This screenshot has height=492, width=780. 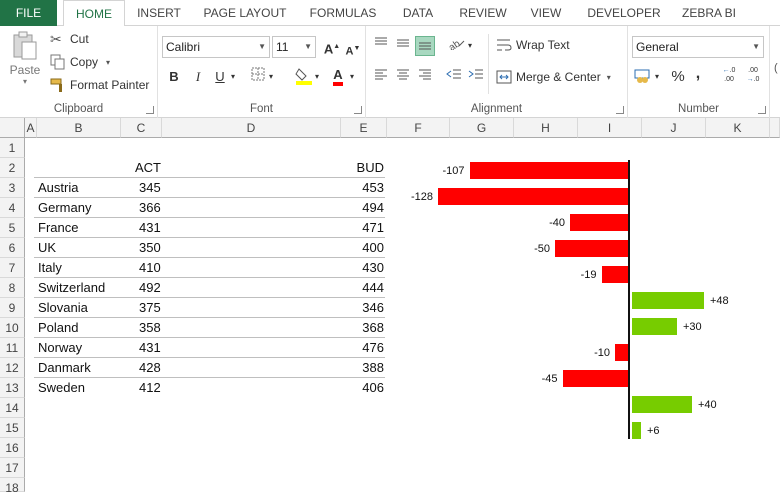 I want to click on country-cell: Danmark, so click(x=64, y=368).